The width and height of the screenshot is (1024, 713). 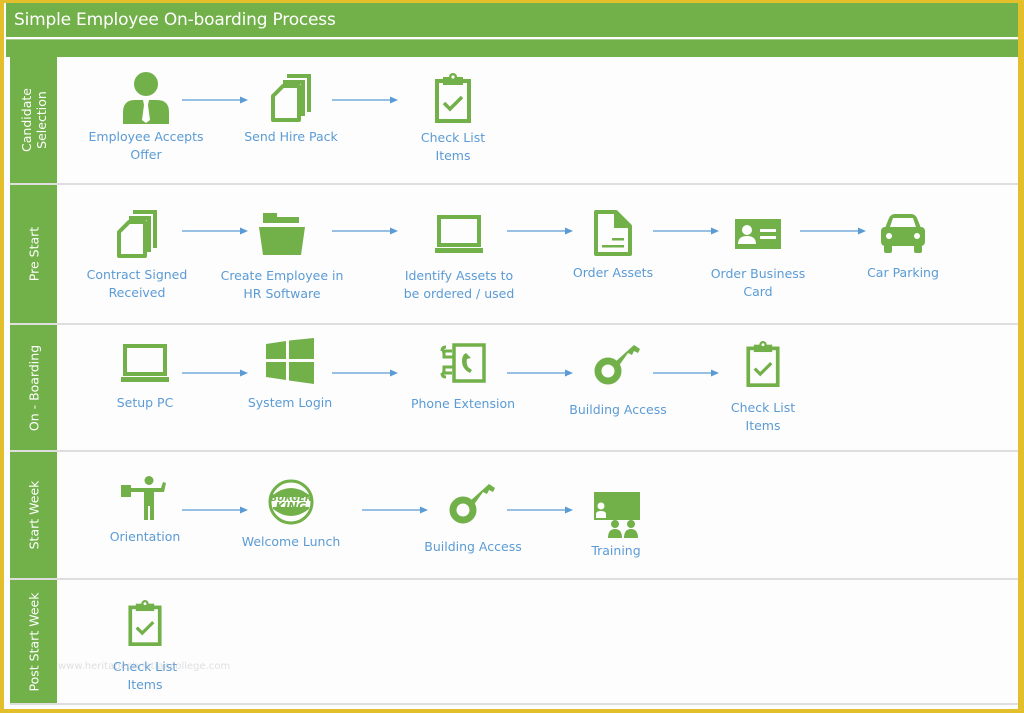 What do you see at coordinates (291, 541) in the screenshot?
I see `step-label: Welcome Lunch` at bounding box center [291, 541].